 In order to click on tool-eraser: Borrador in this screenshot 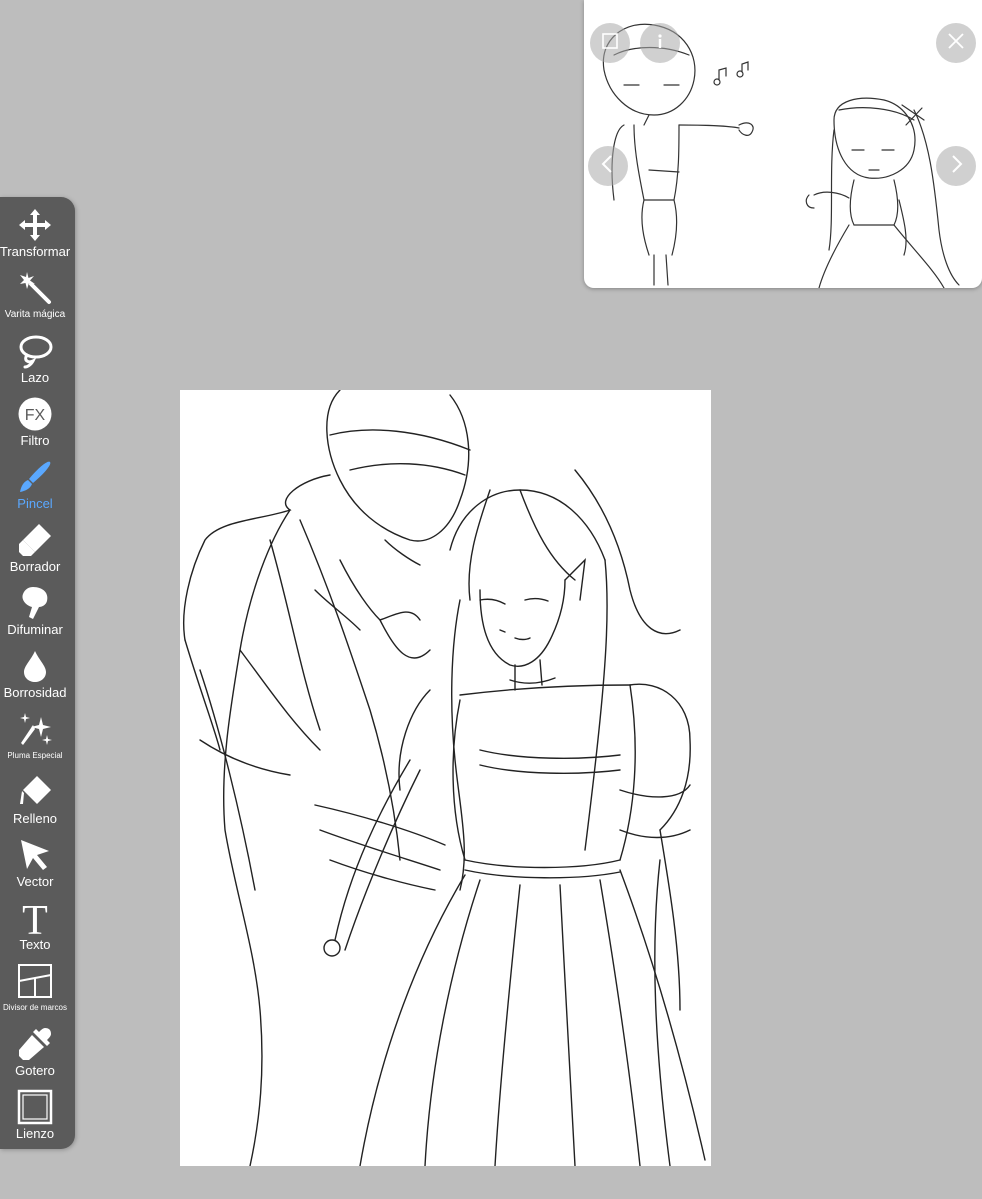, I will do `click(35, 551)`.